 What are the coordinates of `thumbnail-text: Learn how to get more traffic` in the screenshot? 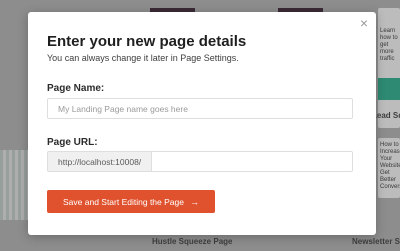 It's located at (389, 45).